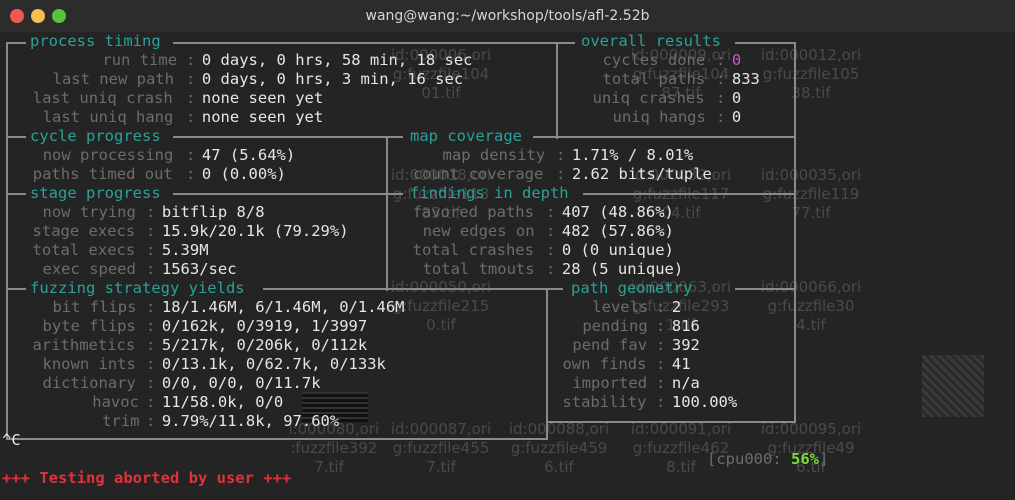 This screenshot has height=500, width=1015. I want to click on arithmetics-value: 5/217k, 0/206k, 0/112k, so click(264, 345).